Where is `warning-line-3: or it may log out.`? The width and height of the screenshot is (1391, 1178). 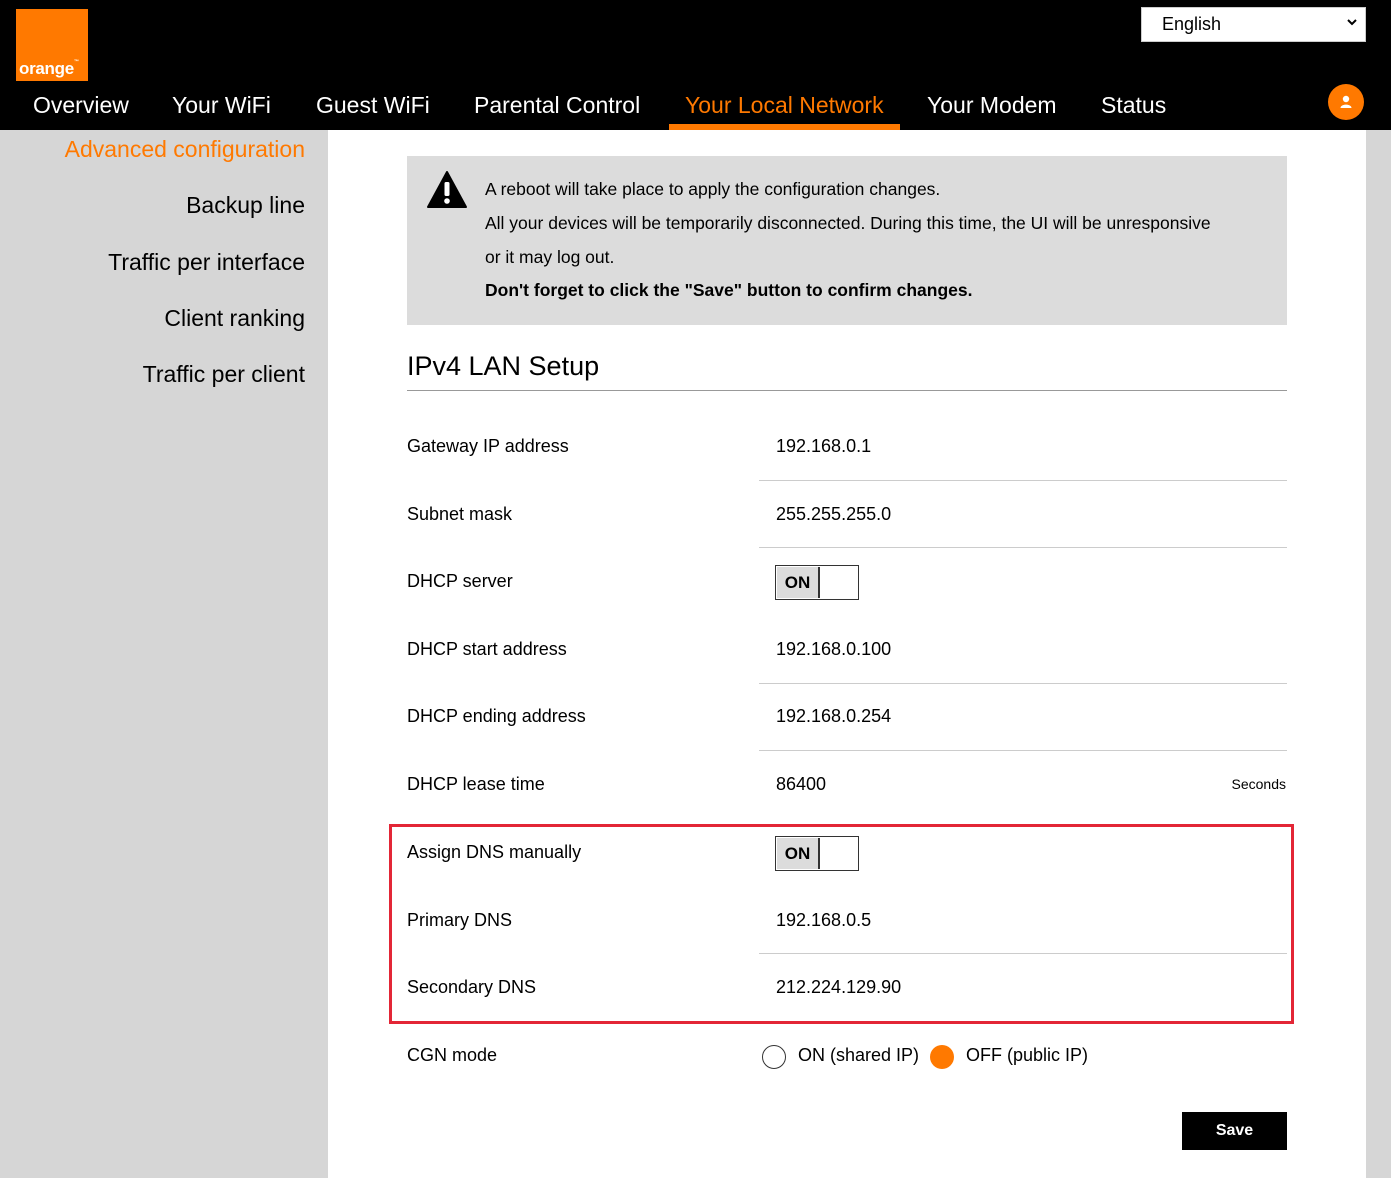 warning-line-3: or it may log out. is located at coordinates (550, 257).